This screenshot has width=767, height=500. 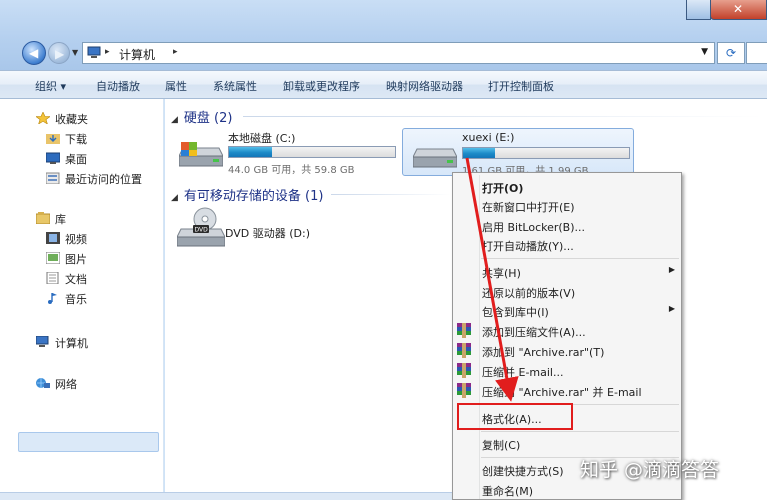 I want to click on recent-places-icon, so click(x=53, y=178).